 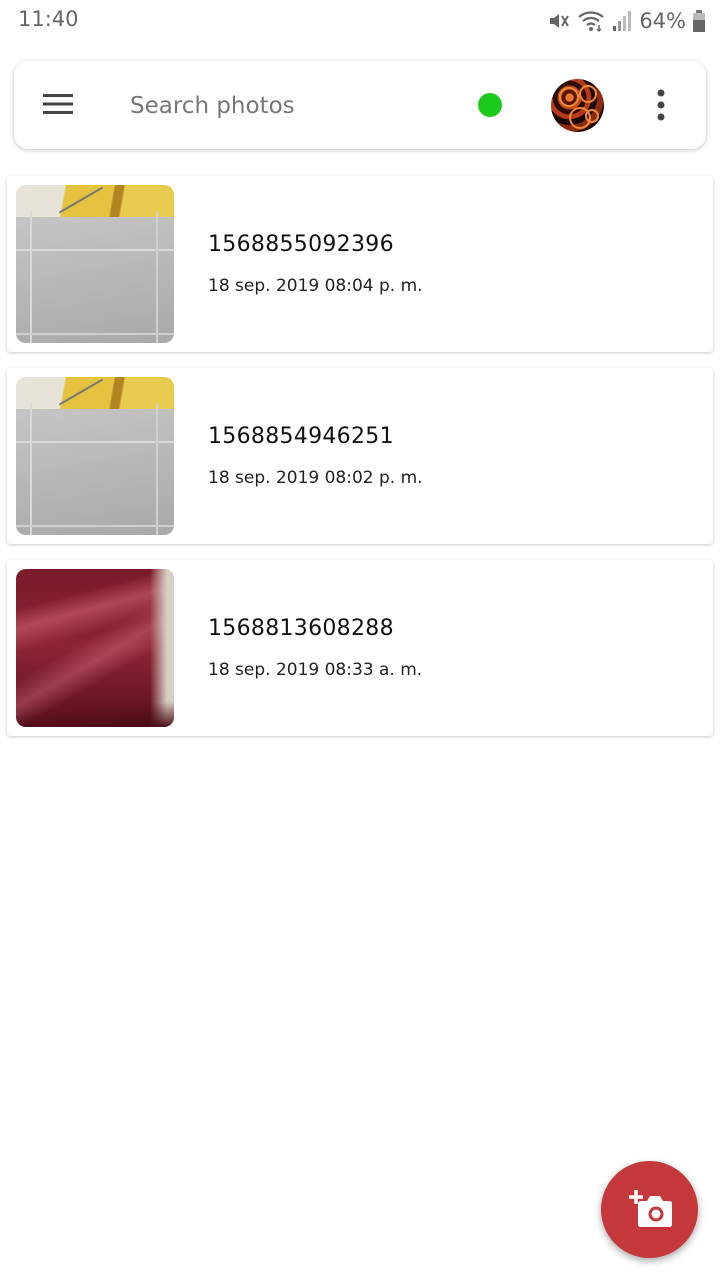 I want to click on add-photo-icon, so click(x=650, y=1208).